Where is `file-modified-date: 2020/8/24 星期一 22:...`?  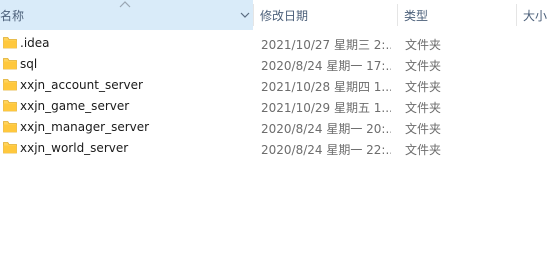 file-modified-date: 2020/8/24 星期一 22:... is located at coordinates (326, 150).